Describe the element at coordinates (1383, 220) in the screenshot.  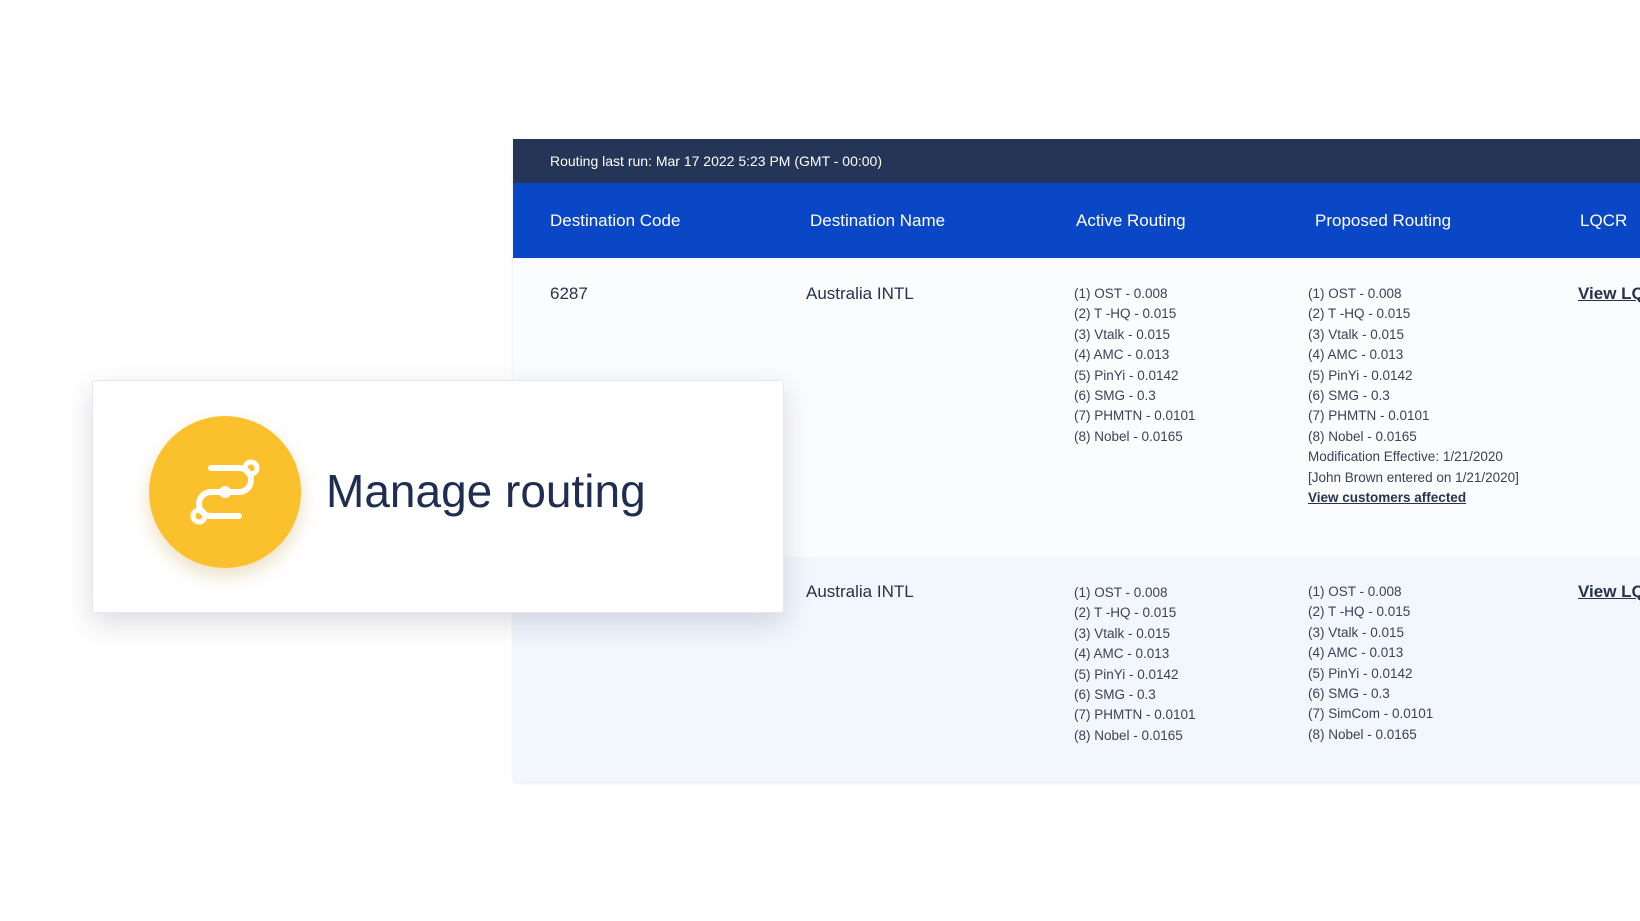
I see `column-header-proposed-routing: Proposed Routing` at that location.